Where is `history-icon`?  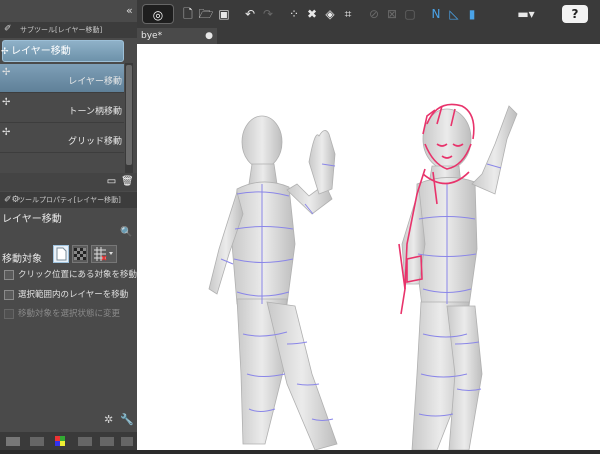
history-icon is located at coordinates (127, 441).